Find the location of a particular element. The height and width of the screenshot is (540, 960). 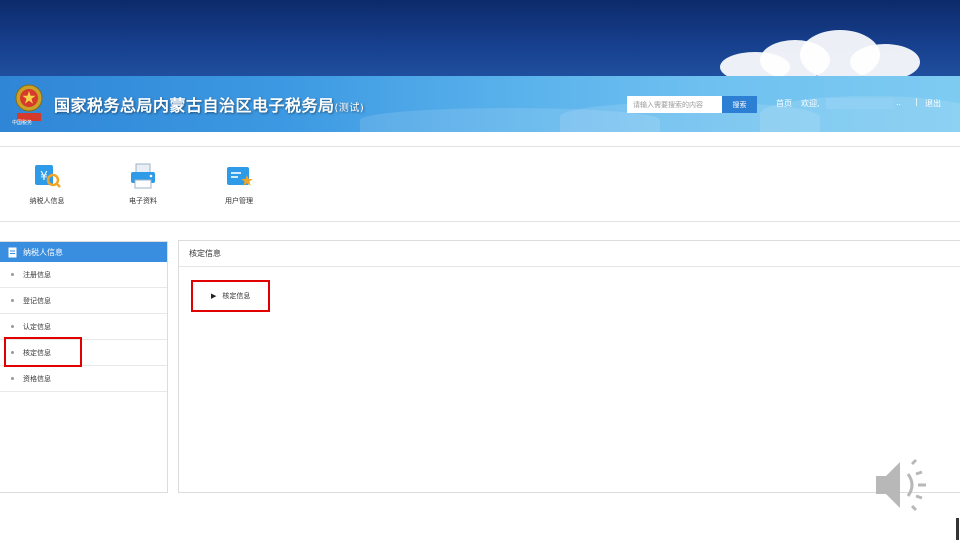

user-card-star-icon is located at coordinates (240, 176).